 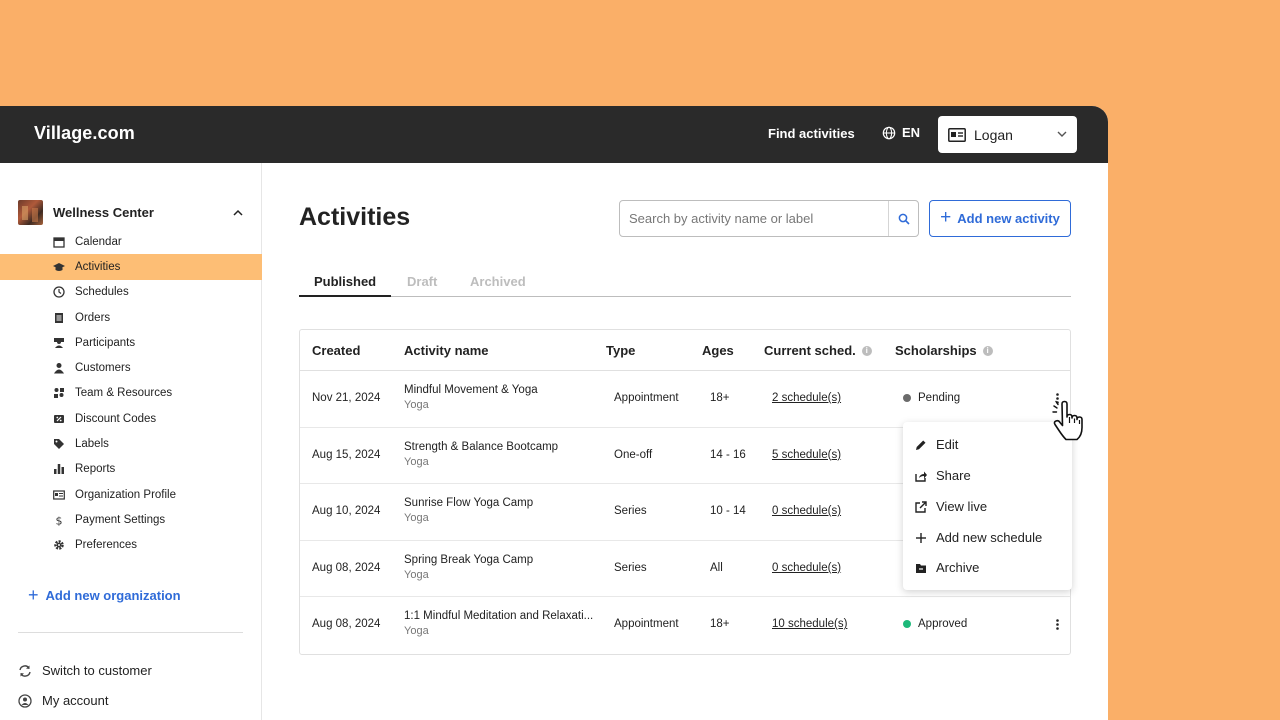 I want to click on activity-type: Appointment, so click(x=646, y=624).